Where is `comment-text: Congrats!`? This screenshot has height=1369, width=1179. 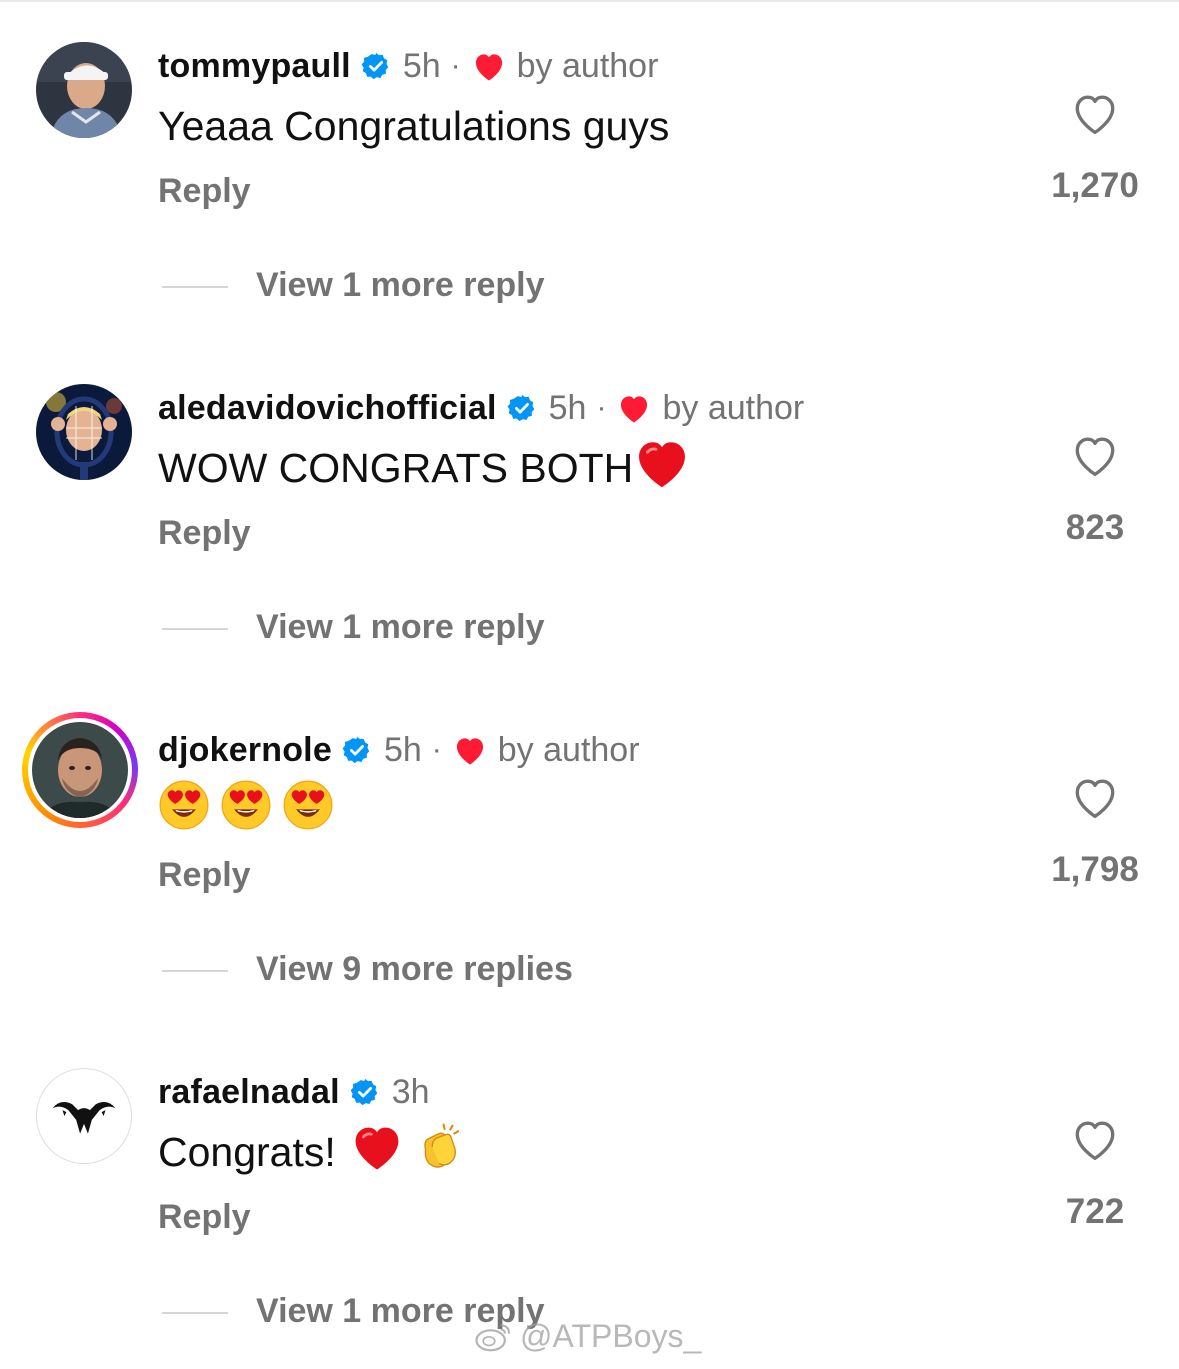 comment-text: Congrats! is located at coordinates (312, 1152).